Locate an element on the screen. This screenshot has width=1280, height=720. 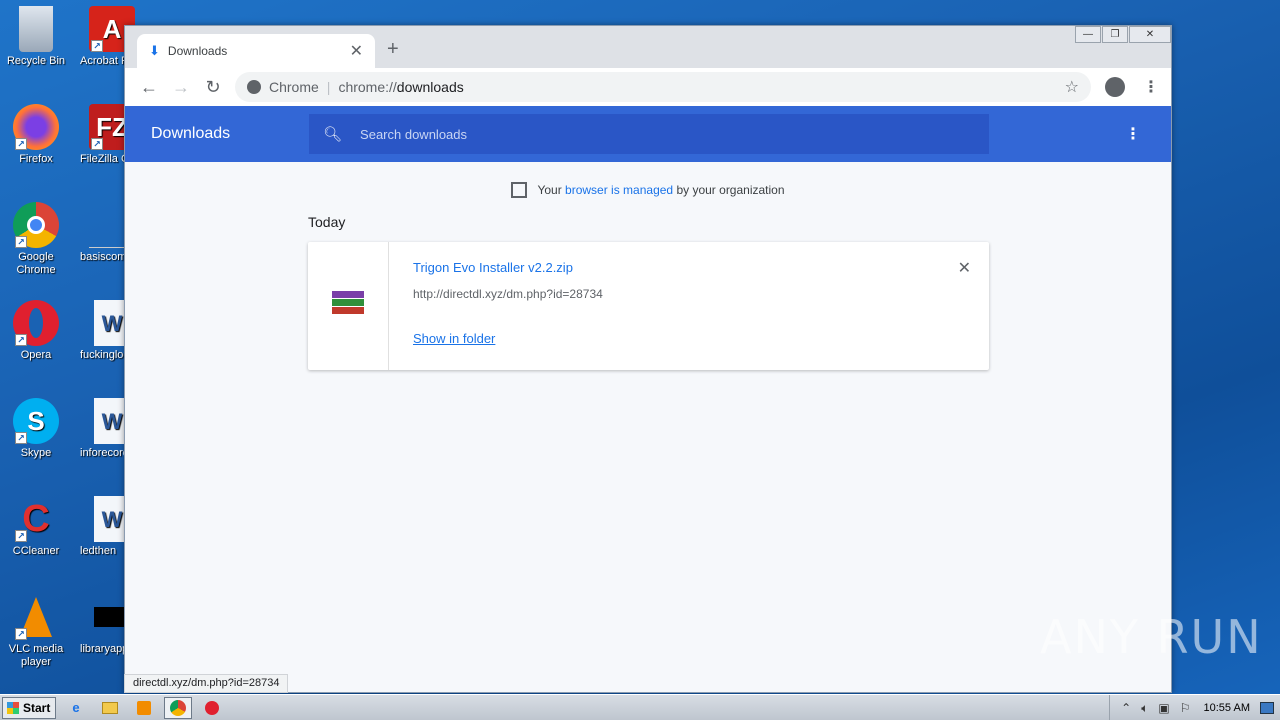
desktop-icon-label: Firefox is located at coordinates (36, 159).